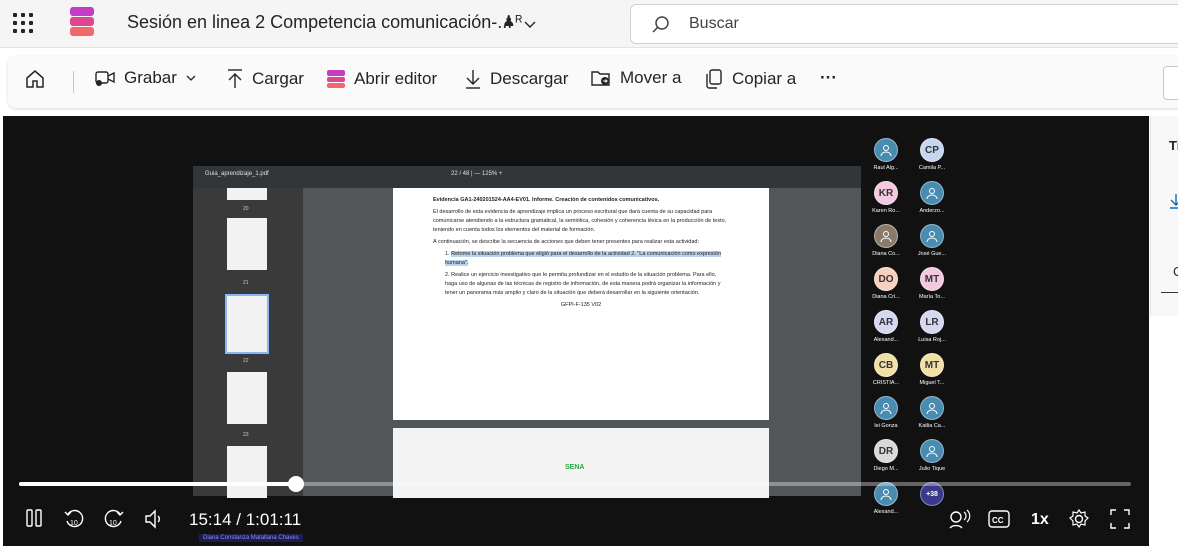 The image size is (1178, 546). What do you see at coordinates (157, 484) in the screenshot?
I see `progress-fill` at bounding box center [157, 484].